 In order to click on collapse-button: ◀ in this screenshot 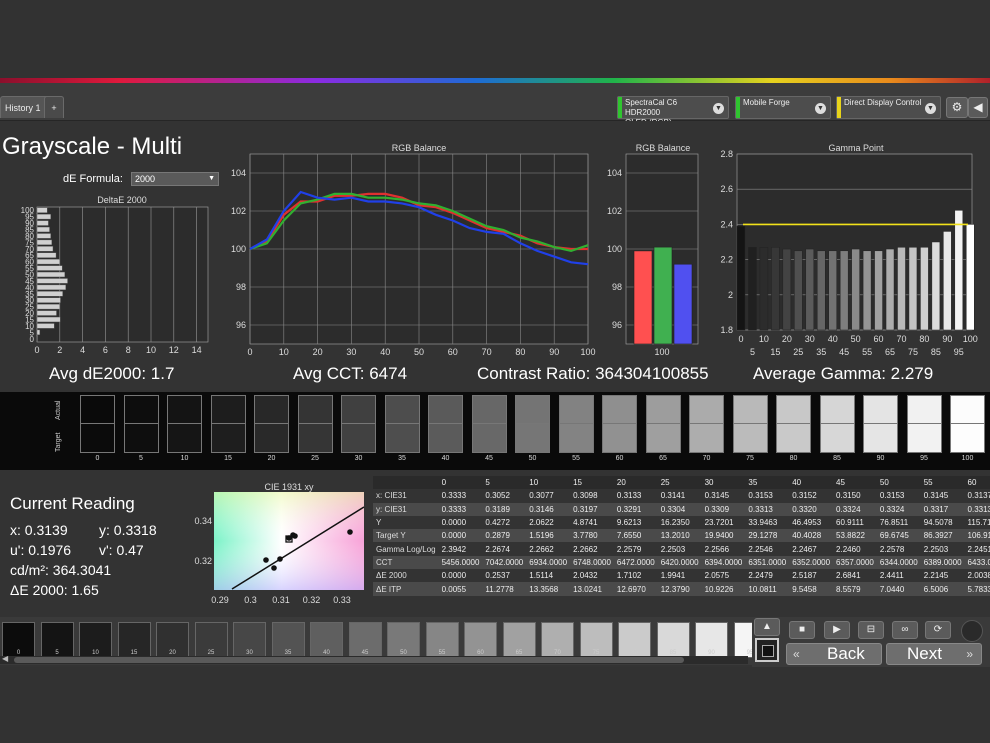, I will do `click(978, 107)`.